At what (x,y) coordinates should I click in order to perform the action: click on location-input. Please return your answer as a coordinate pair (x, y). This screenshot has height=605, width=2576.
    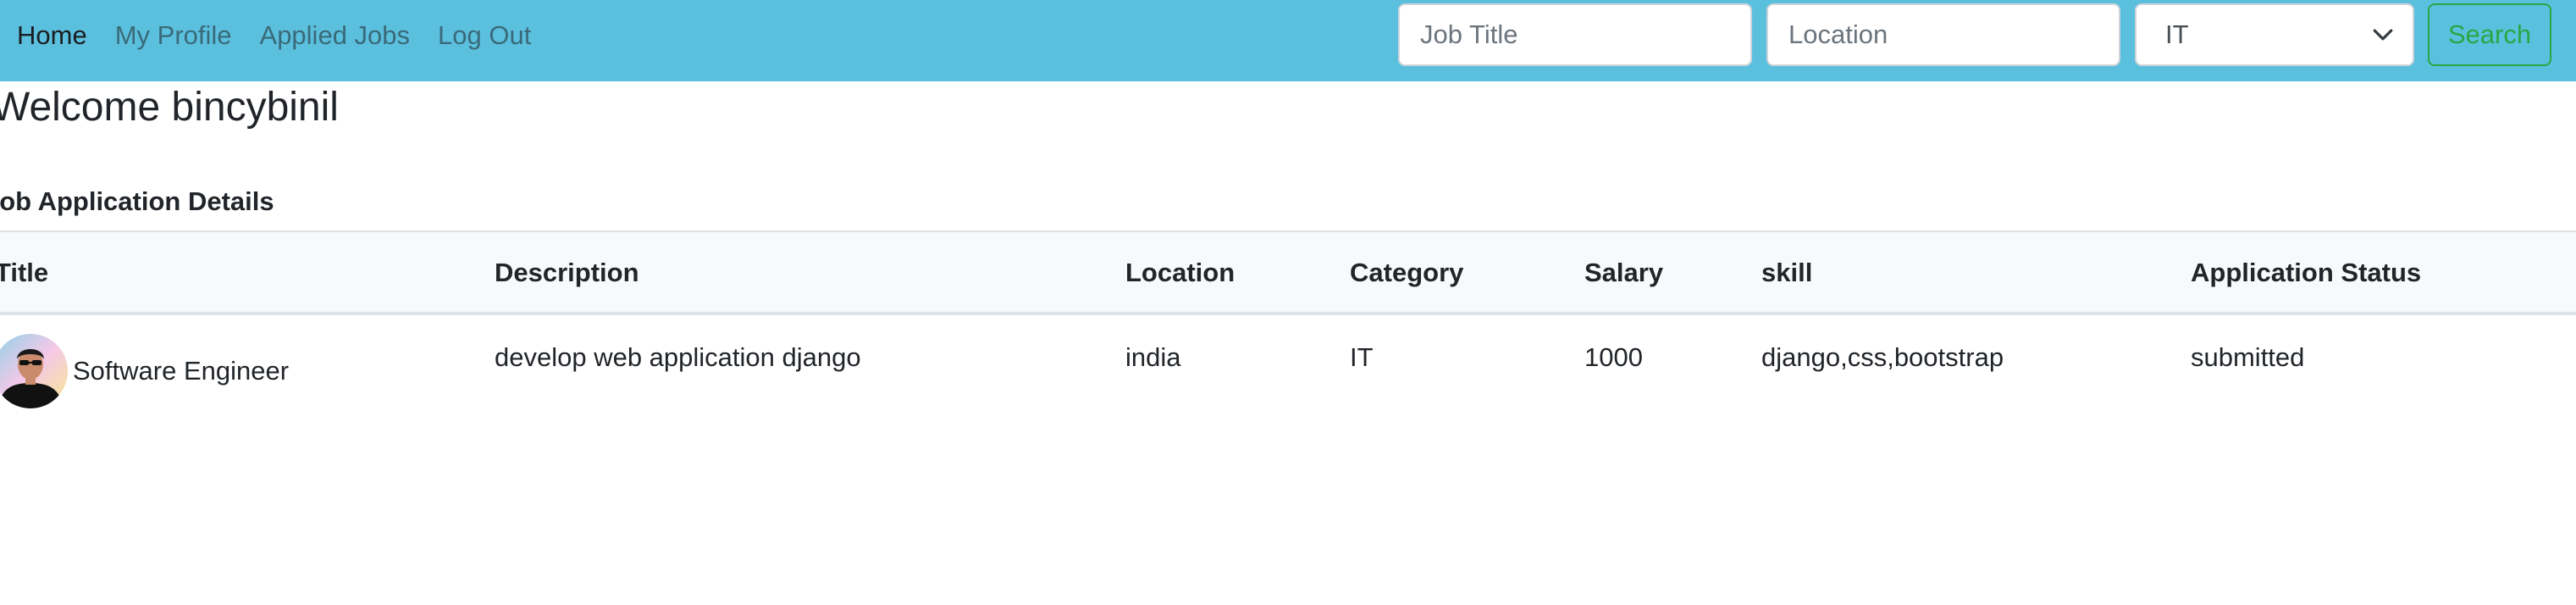
    Looking at the image, I should click on (1943, 34).